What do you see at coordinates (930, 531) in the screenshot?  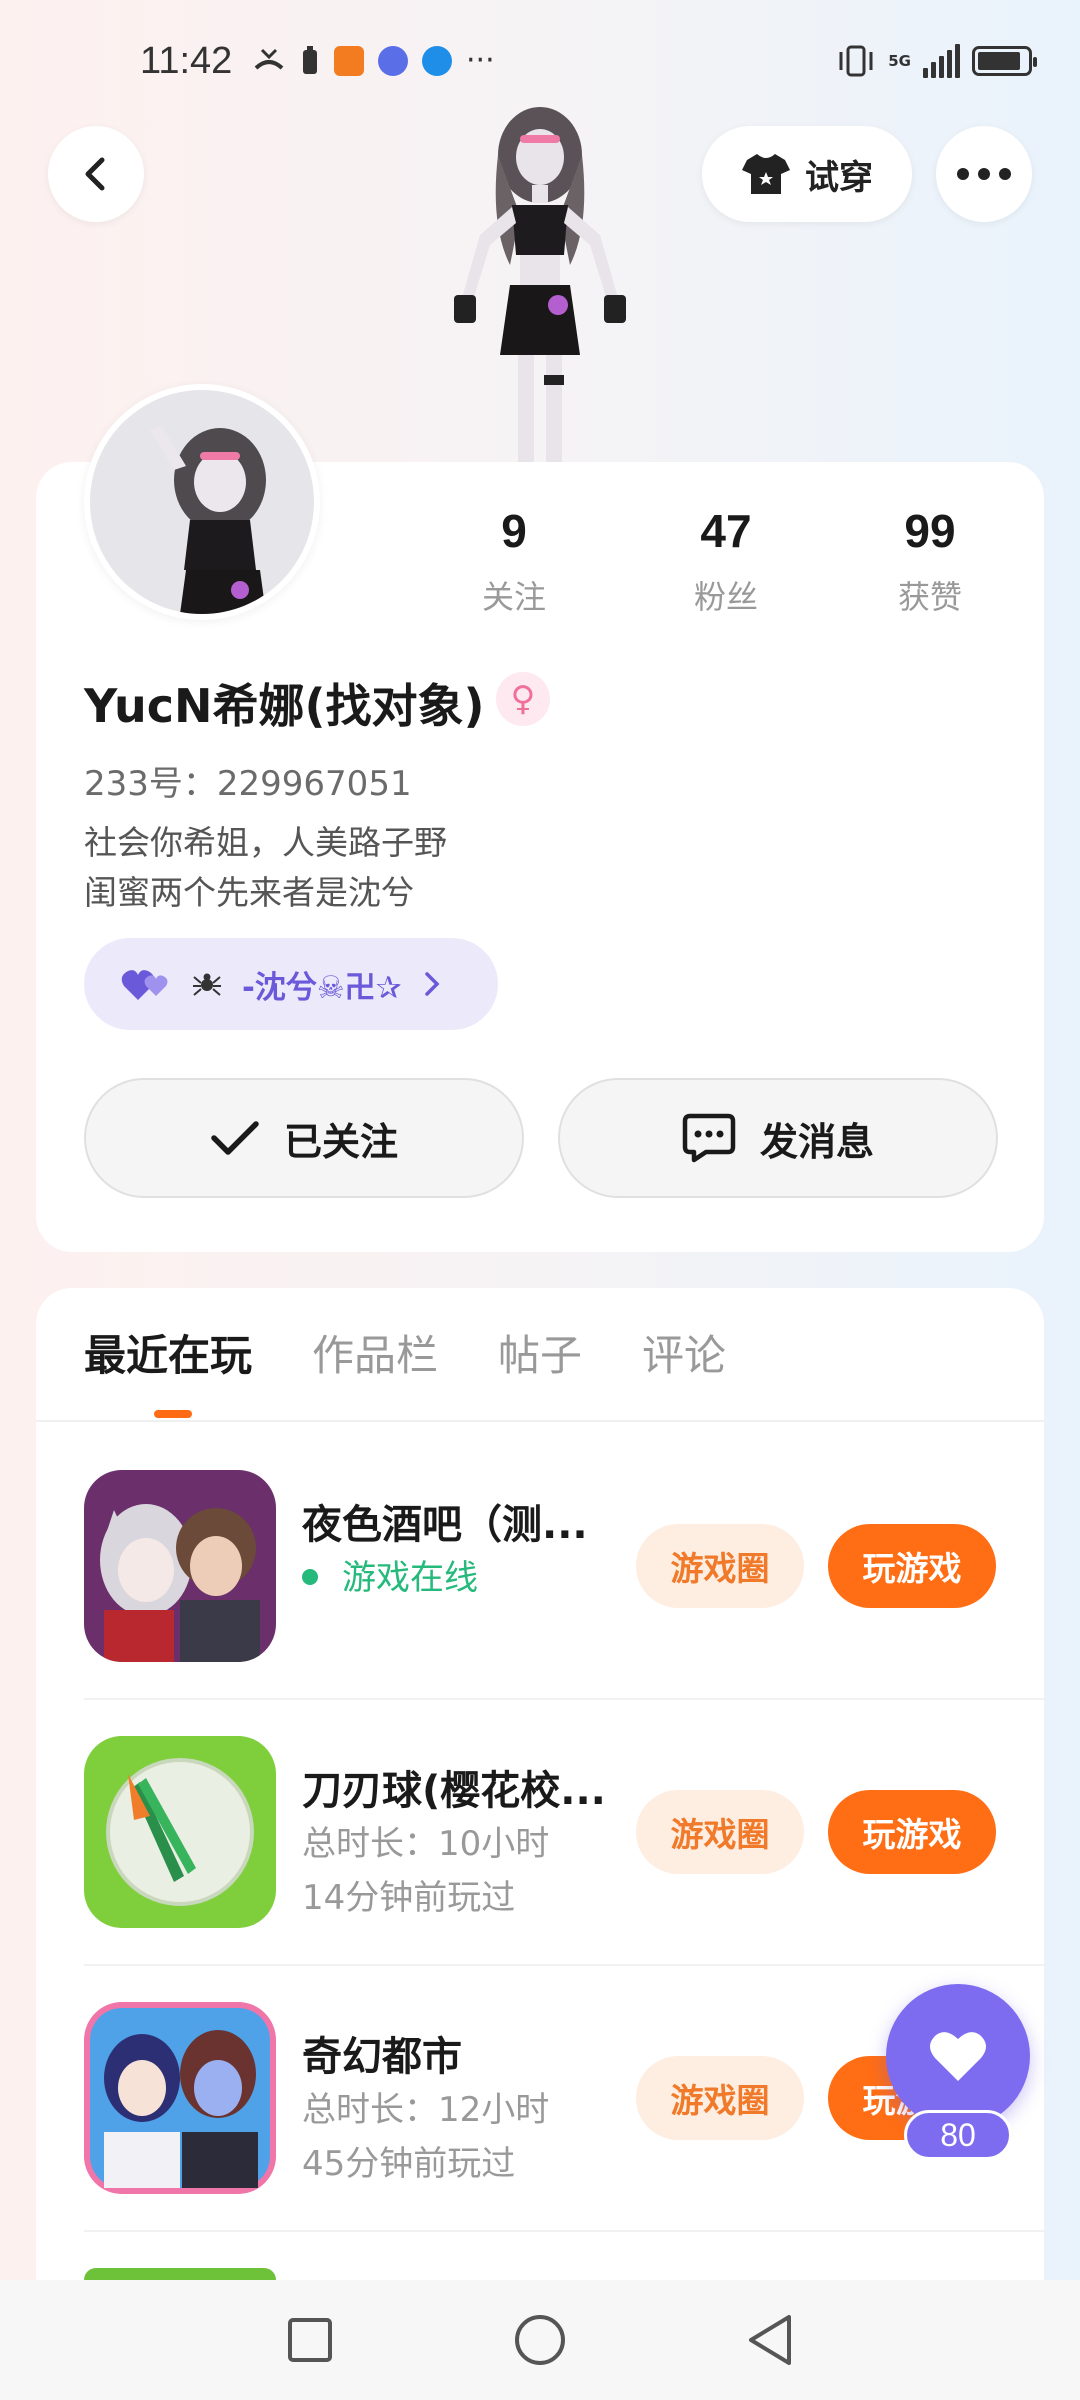 I see `stat-likes-value: 99` at bounding box center [930, 531].